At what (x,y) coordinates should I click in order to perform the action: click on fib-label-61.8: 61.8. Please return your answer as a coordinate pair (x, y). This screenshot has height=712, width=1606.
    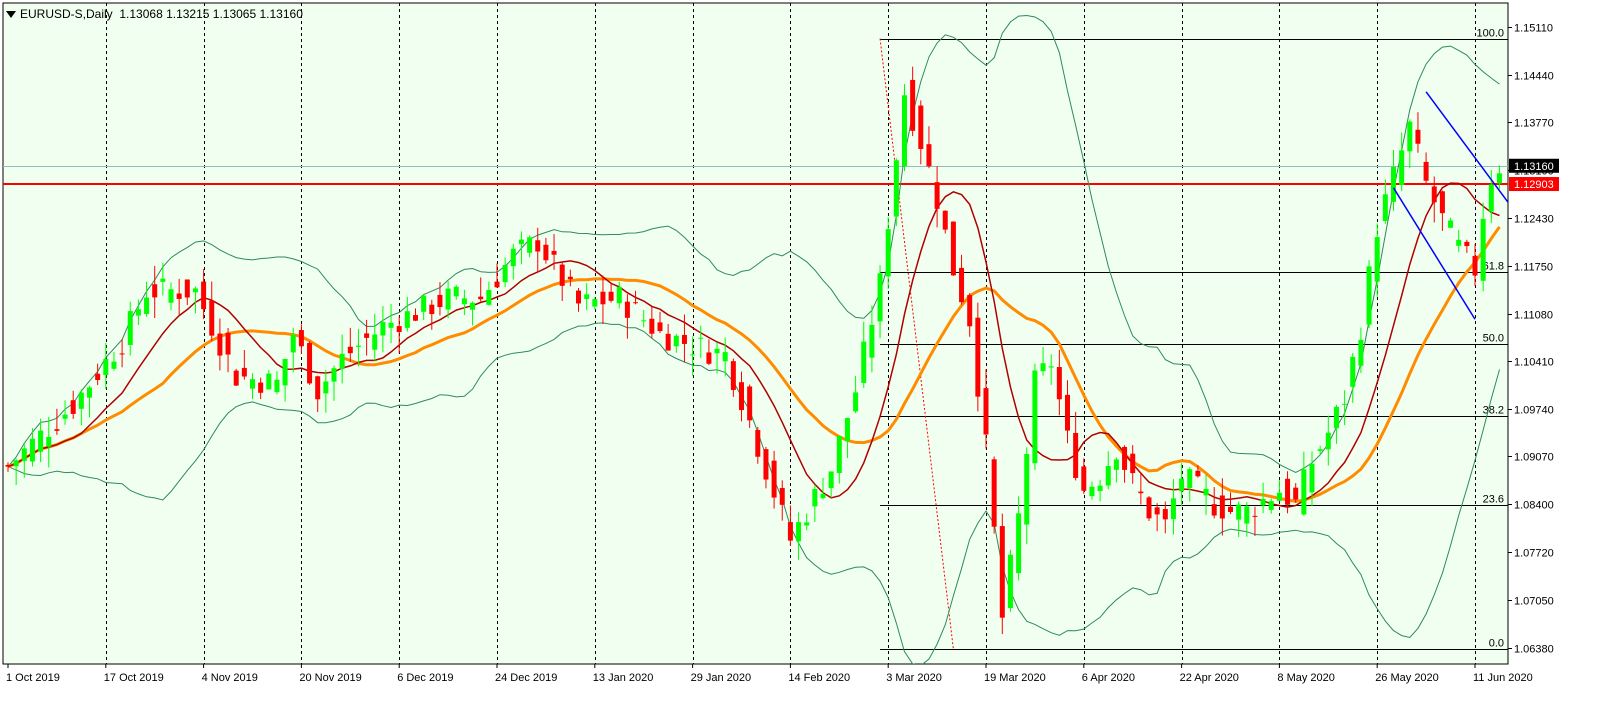
    Looking at the image, I should click on (1493, 267).